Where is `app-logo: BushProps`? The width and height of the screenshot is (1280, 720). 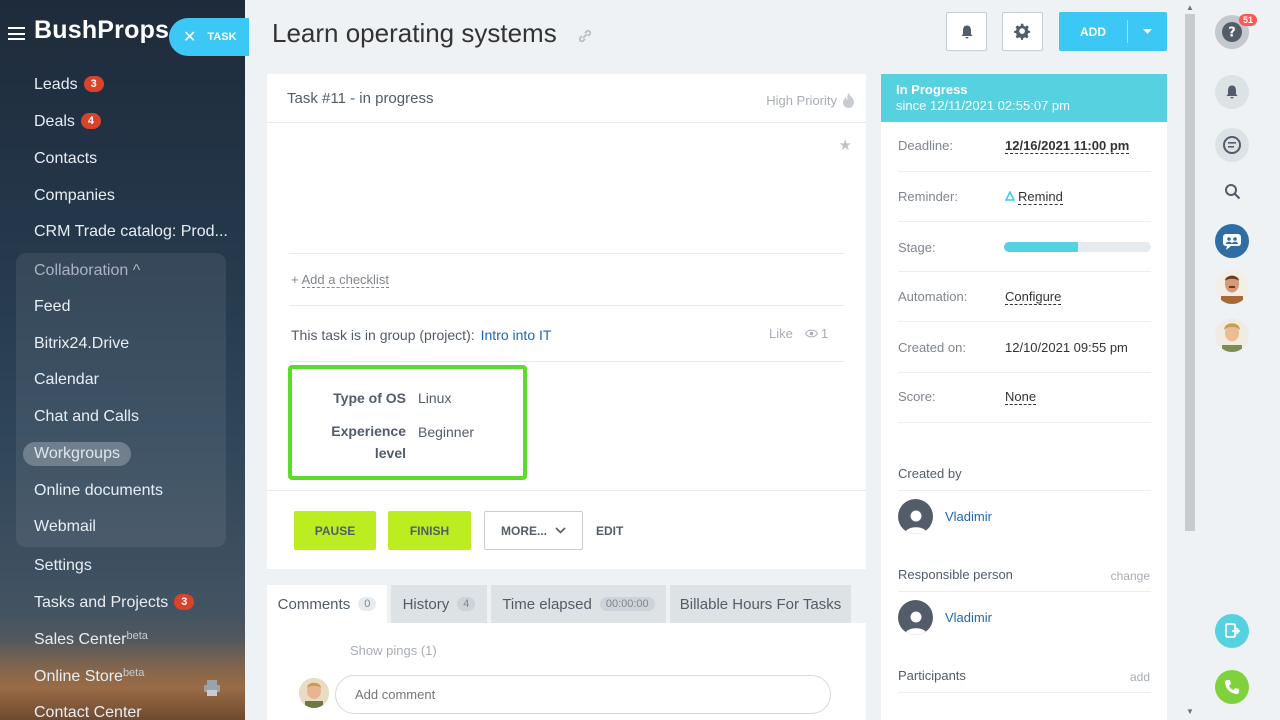 app-logo: BushProps is located at coordinates (101, 30).